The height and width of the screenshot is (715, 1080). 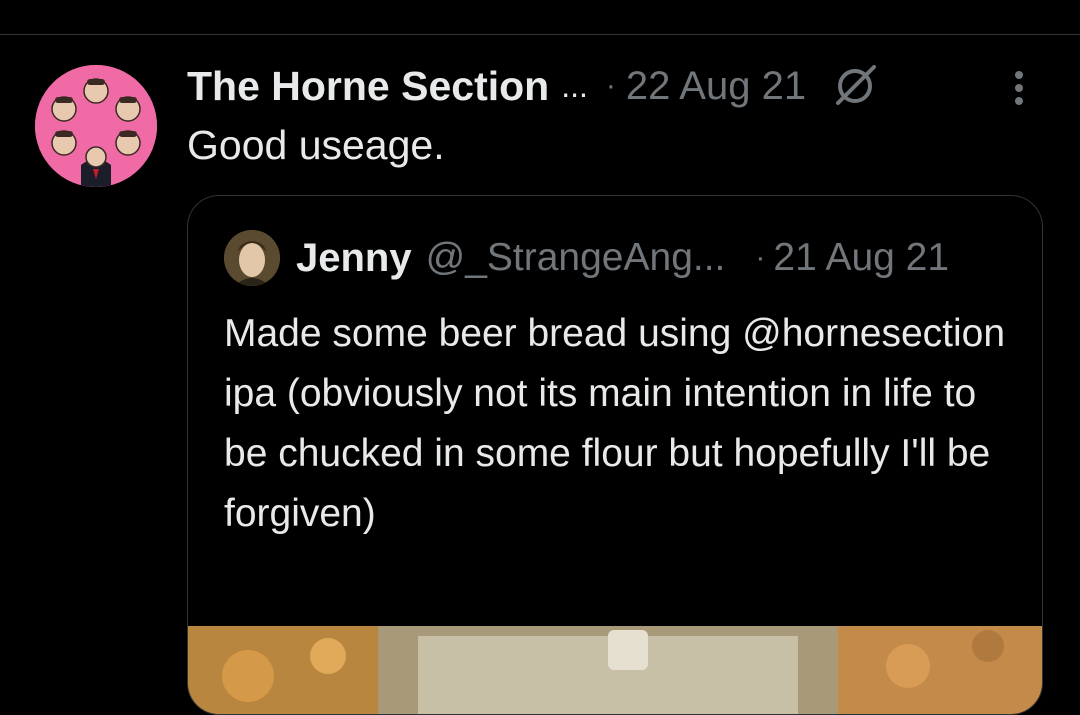 I want to click on quote-display-name: Jenny, so click(x=354, y=258).